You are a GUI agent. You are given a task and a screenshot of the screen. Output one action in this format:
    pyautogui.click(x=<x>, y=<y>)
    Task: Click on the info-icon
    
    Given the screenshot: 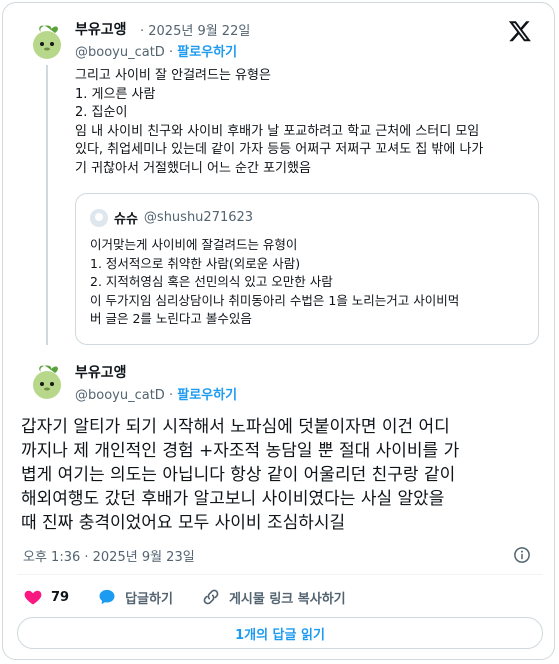 What is the action you would take?
    pyautogui.click(x=522, y=555)
    